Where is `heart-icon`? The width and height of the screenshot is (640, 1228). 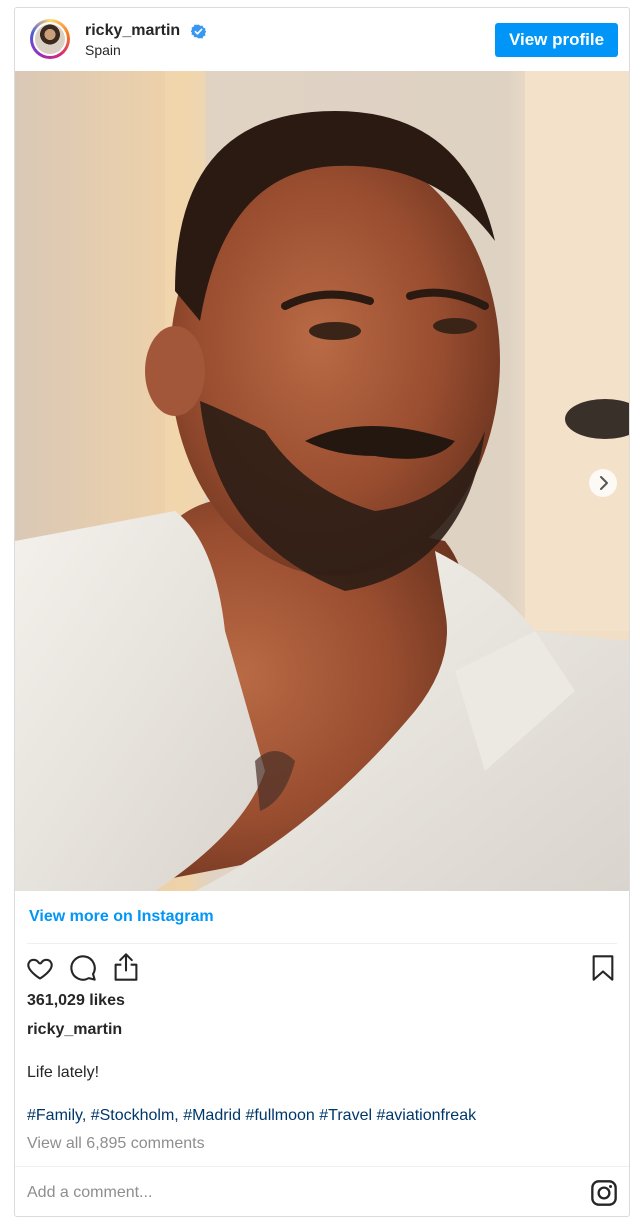
heart-icon is located at coordinates (40, 968).